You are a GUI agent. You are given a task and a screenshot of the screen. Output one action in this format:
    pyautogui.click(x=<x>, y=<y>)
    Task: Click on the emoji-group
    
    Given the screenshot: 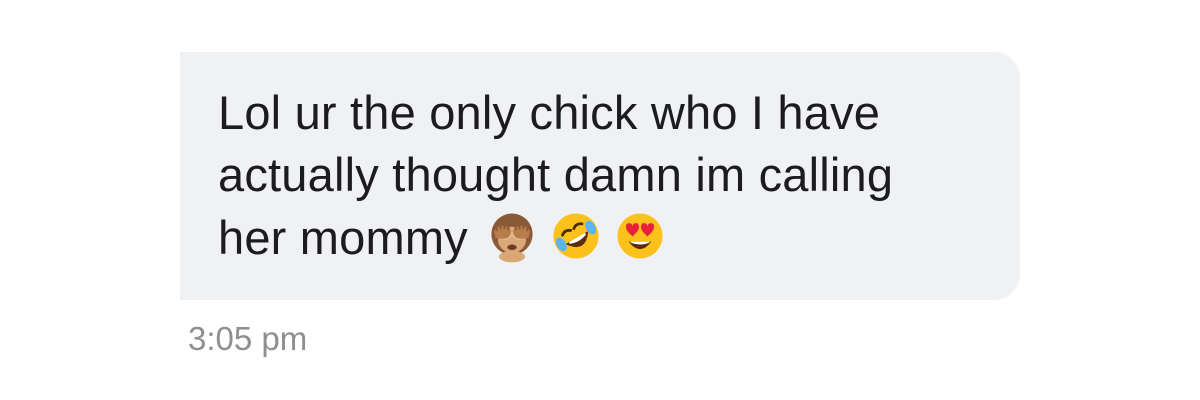 What is the action you would take?
    pyautogui.click(x=576, y=236)
    